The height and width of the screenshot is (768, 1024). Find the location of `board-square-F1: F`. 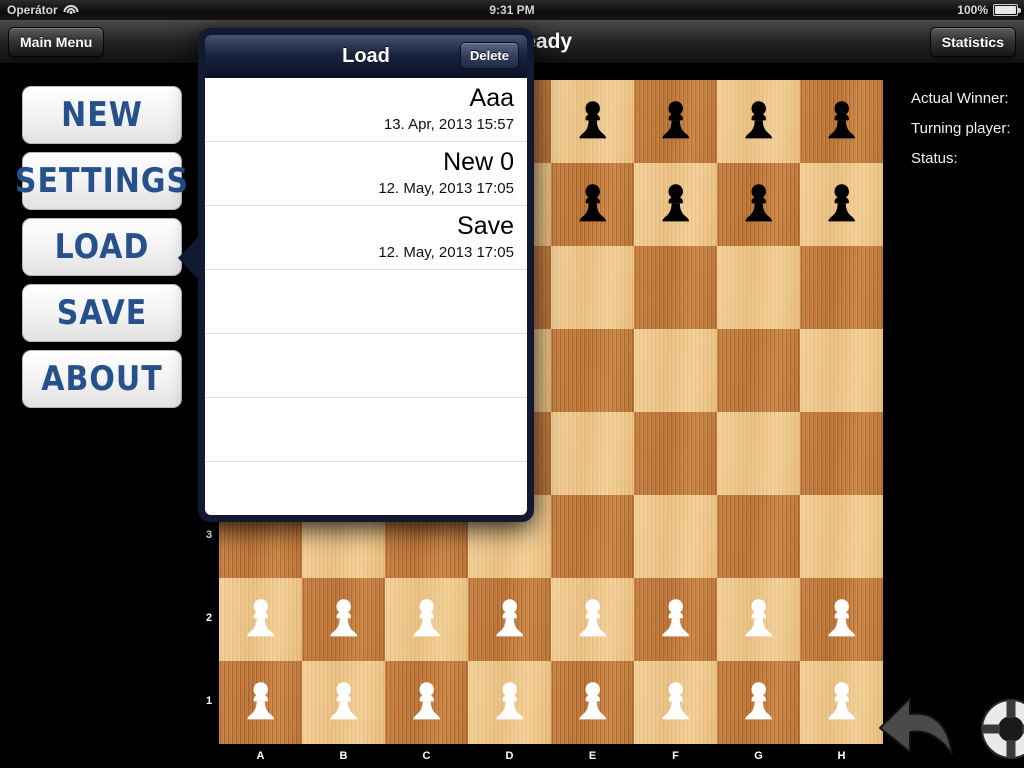

board-square-F1: F is located at coordinates (675, 711).